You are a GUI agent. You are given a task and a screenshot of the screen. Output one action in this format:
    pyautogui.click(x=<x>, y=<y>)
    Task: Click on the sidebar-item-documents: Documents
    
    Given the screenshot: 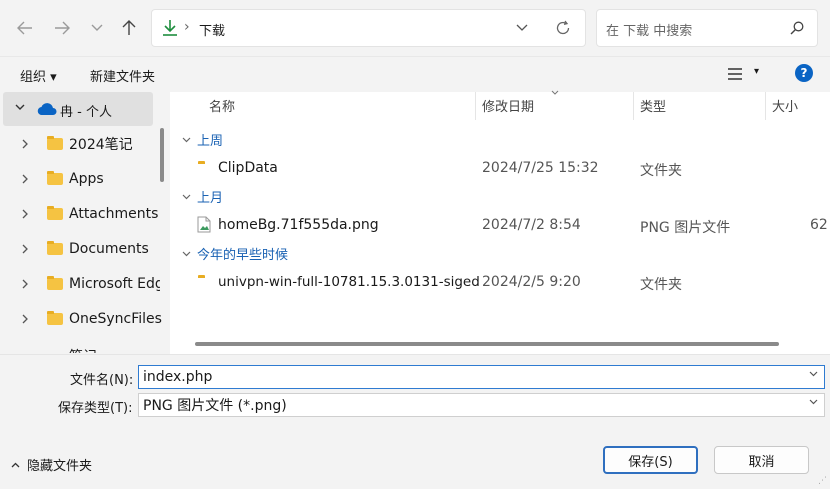 What is the action you would take?
    pyautogui.click(x=80, y=249)
    